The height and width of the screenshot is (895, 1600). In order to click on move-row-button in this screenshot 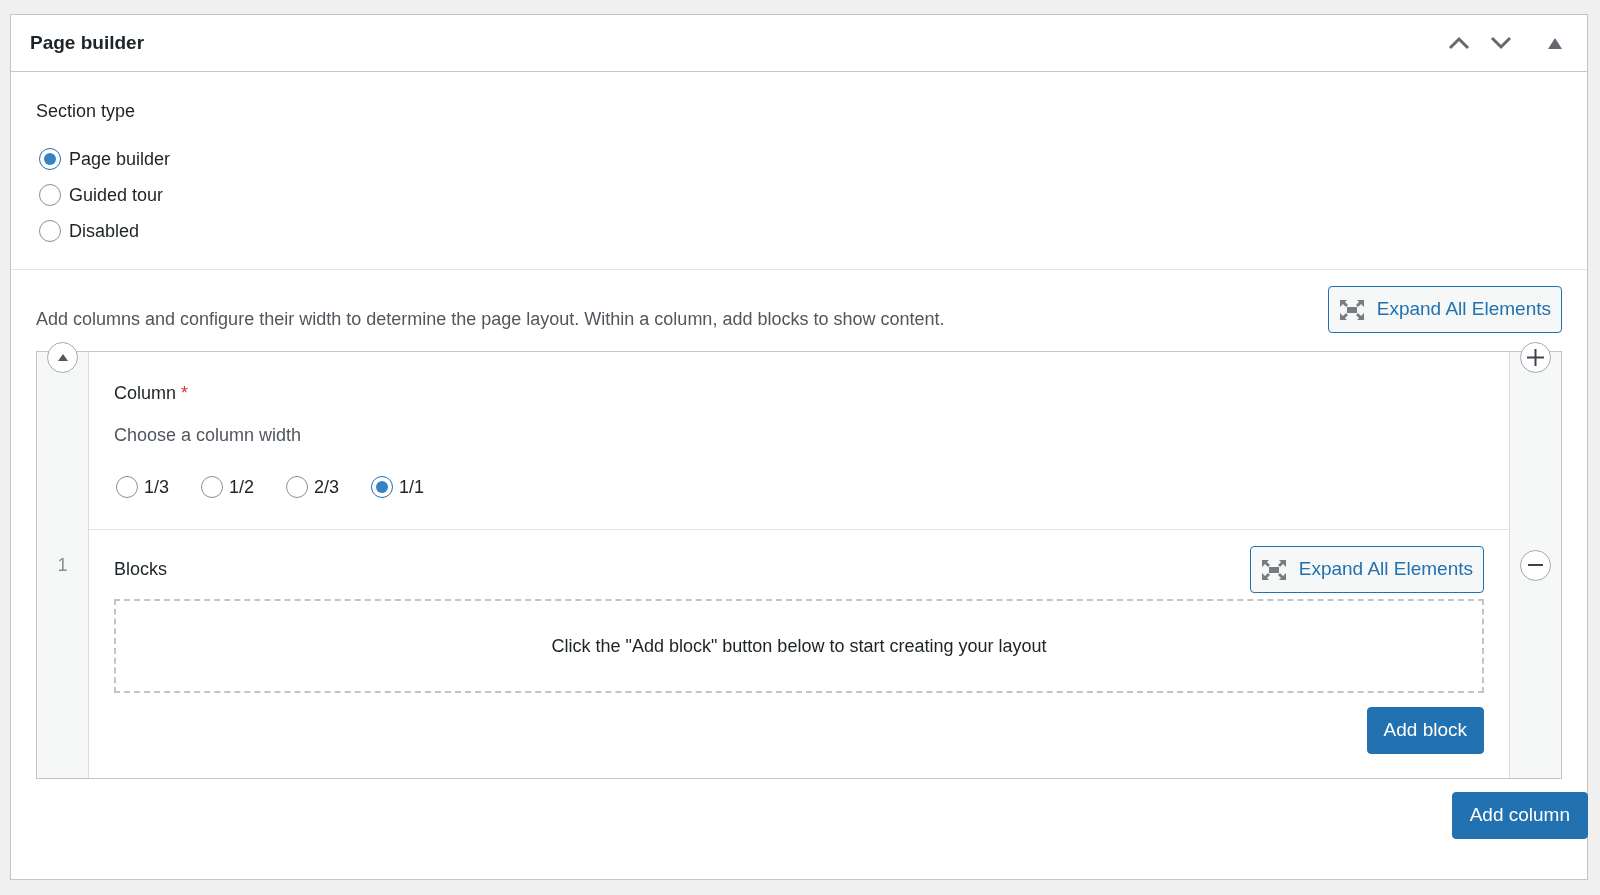, I will do `click(62, 357)`.